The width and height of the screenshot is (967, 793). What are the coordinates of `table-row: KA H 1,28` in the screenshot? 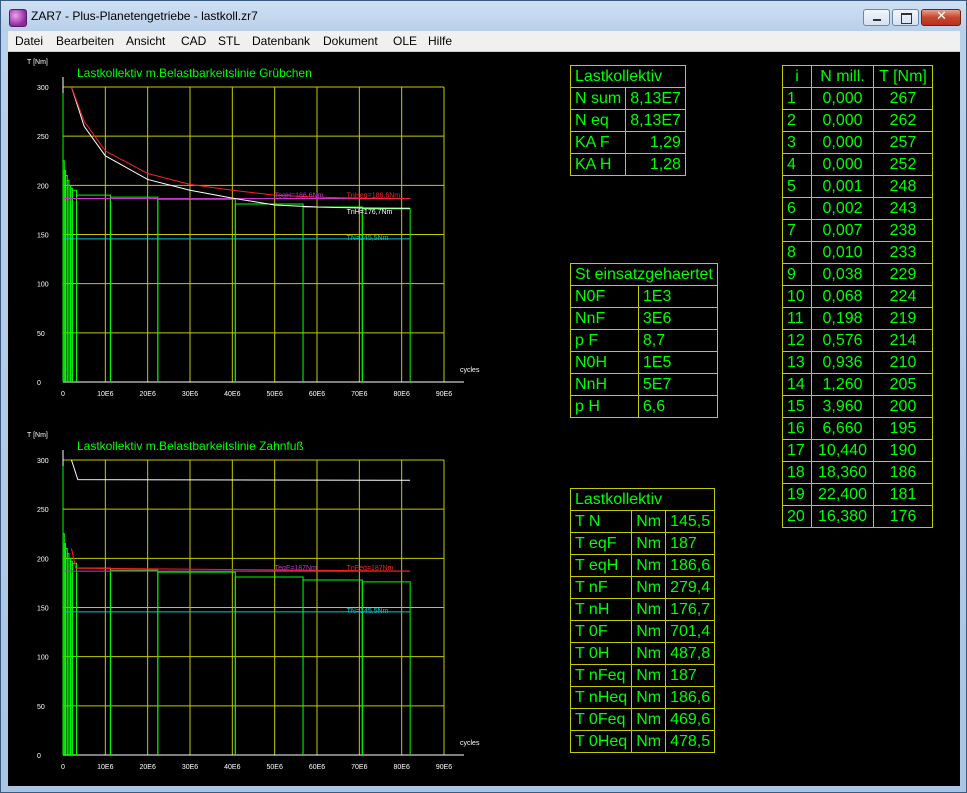 It's located at (627, 164).